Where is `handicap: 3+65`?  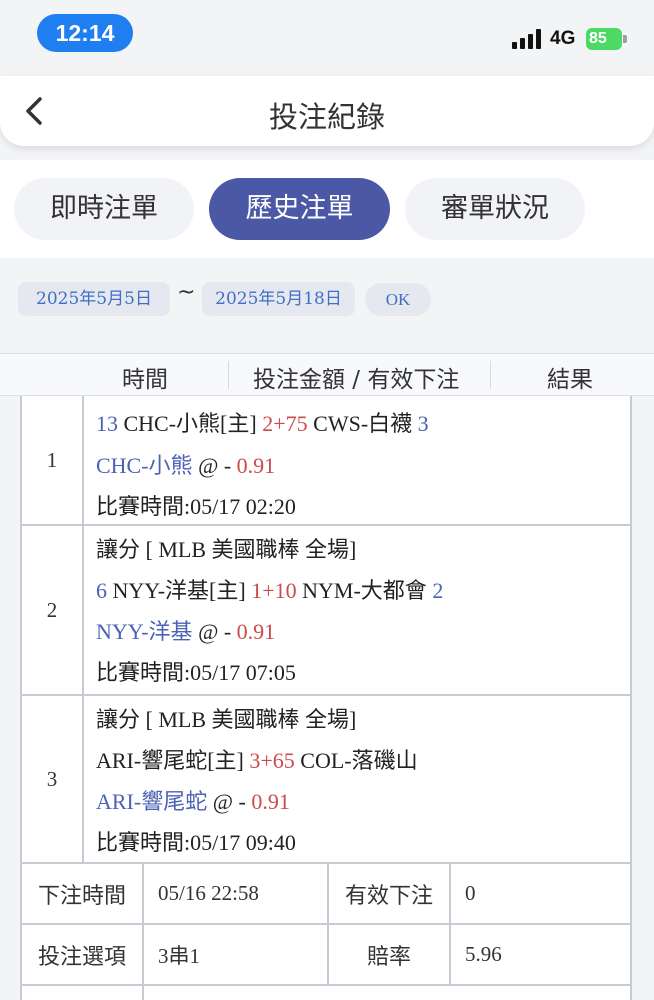 handicap: 3+65 is located at coordinates (272, 760).